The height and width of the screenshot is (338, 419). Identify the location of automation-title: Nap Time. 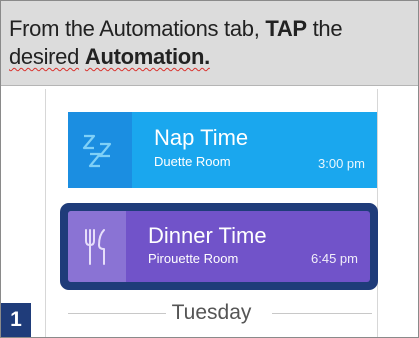
(201, 137).